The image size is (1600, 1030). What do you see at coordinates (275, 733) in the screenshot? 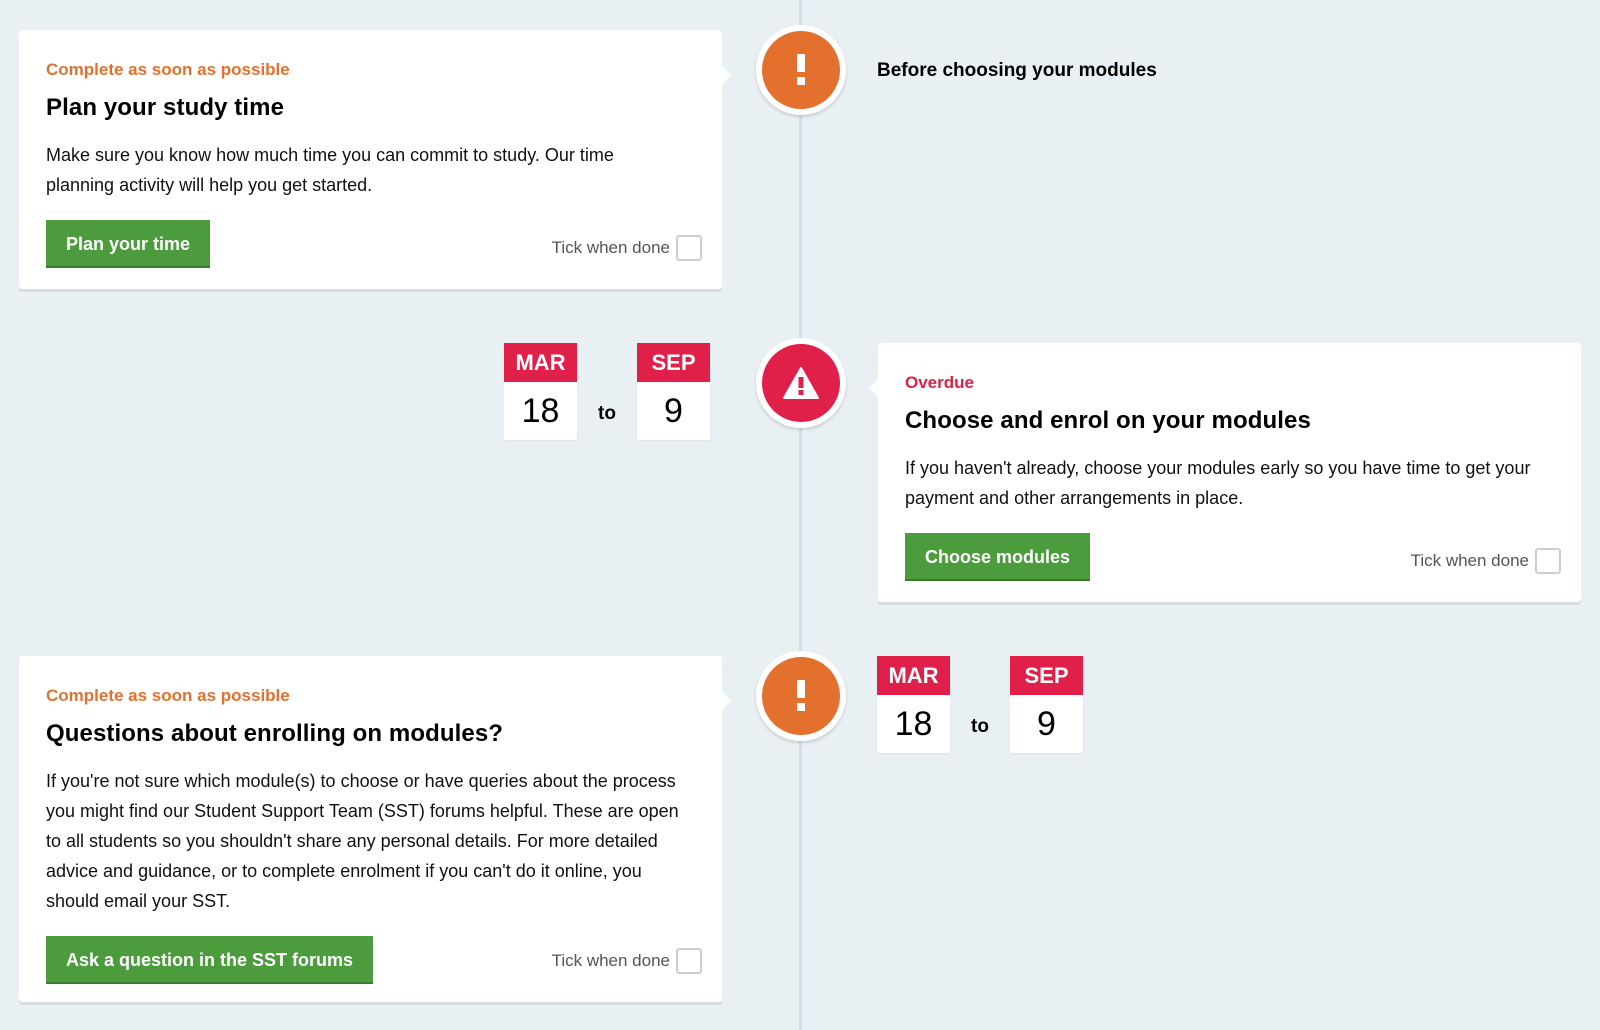
I see `card-title: Questions about enrolling on modules?` at bounding box center [275, 733].